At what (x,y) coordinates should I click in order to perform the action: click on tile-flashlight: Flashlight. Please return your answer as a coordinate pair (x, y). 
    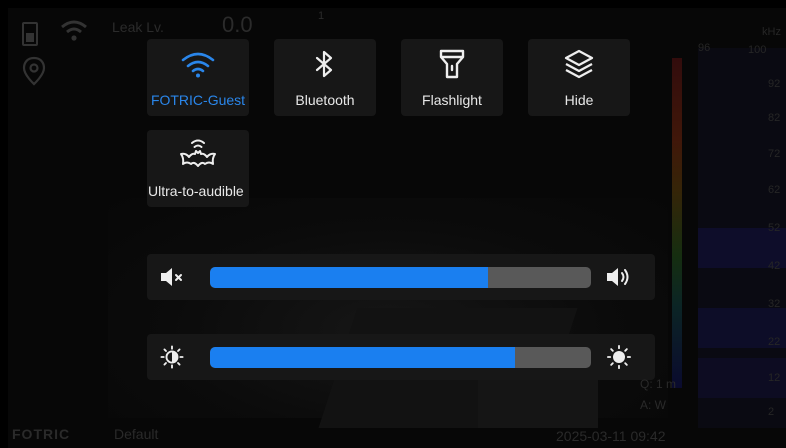
    Looking at the image, I should click on (452, 77).